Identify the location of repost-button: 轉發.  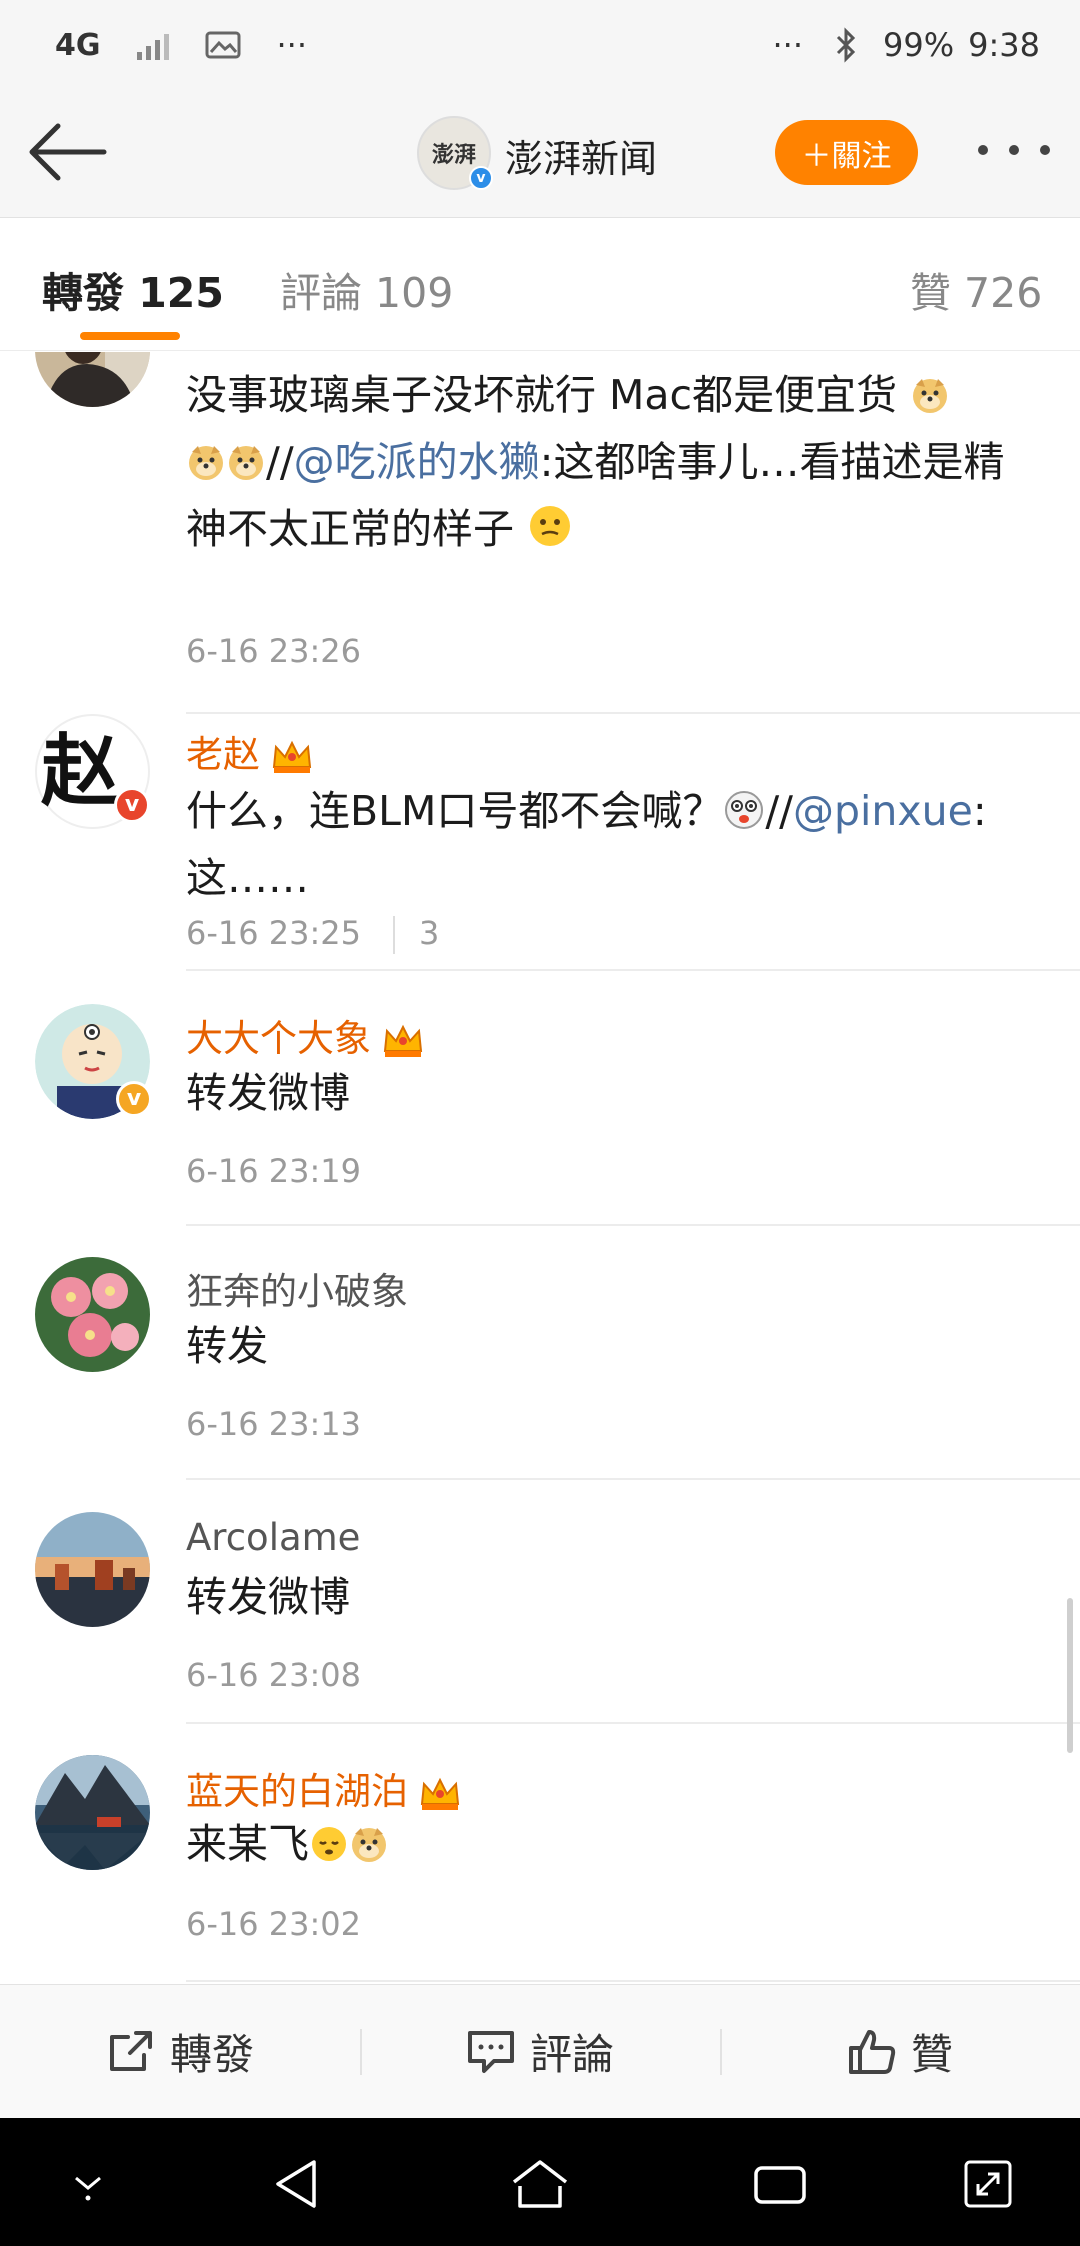
(180, 2051).